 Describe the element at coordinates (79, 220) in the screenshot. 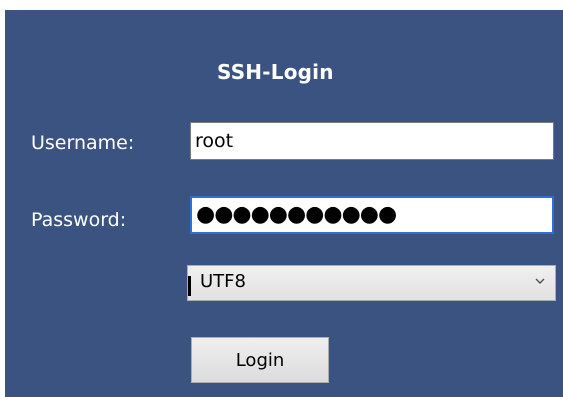

I see `password-label: Password:` at that location.